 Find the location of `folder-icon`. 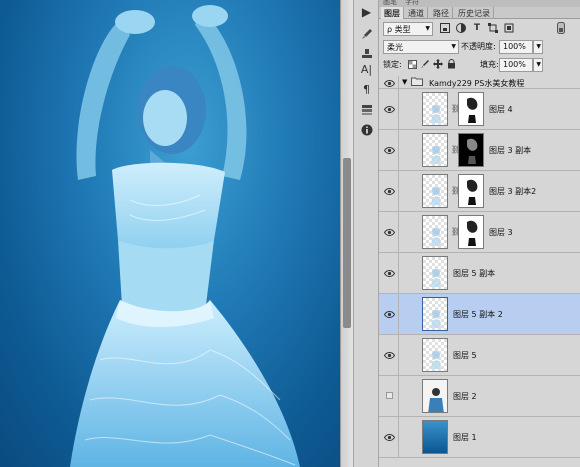

folder-icon is located at coordinates (417, 83).